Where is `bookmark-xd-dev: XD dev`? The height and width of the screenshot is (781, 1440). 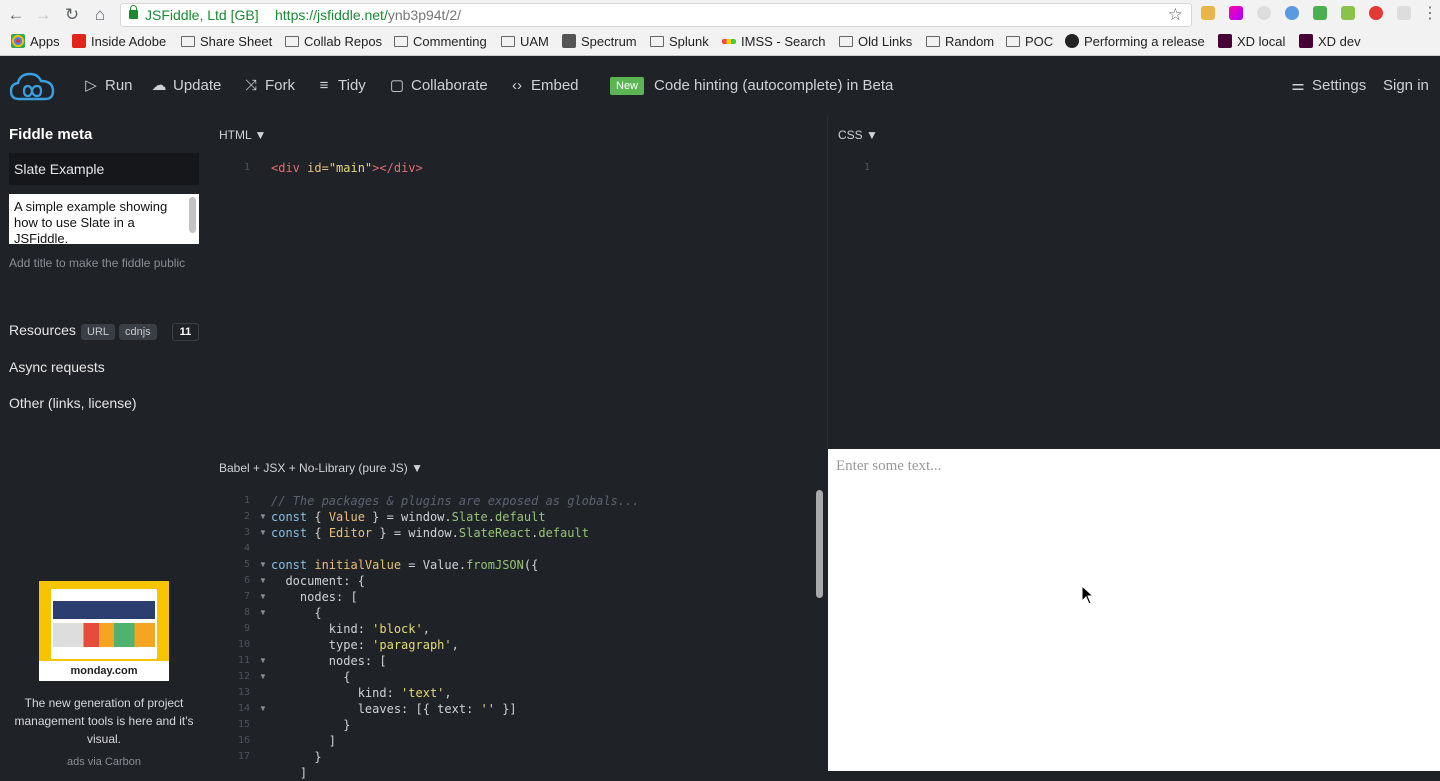 bookmark-xd-dev: XD dev is located at coordinates (1330, 42).